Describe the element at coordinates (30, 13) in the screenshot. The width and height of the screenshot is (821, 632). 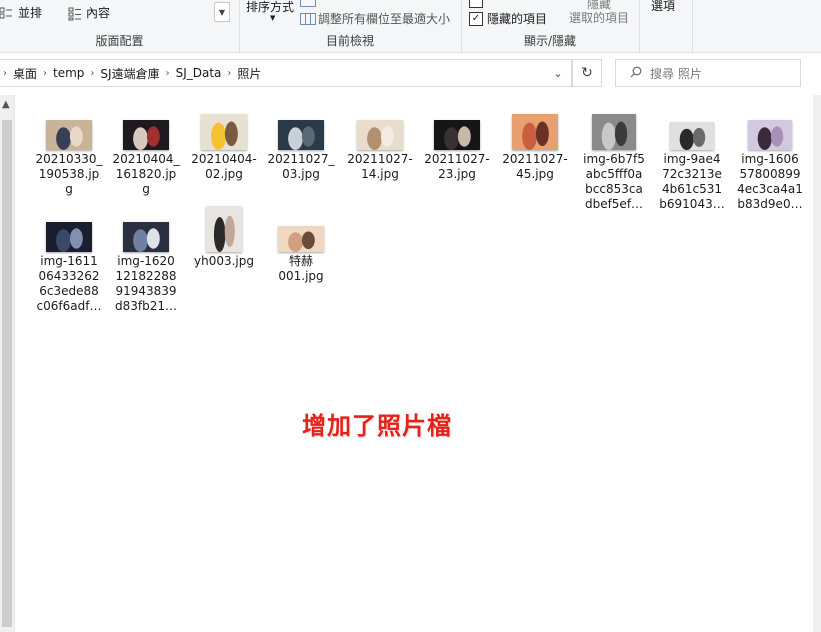
I see `tiles-view-label: 並排` at that location.